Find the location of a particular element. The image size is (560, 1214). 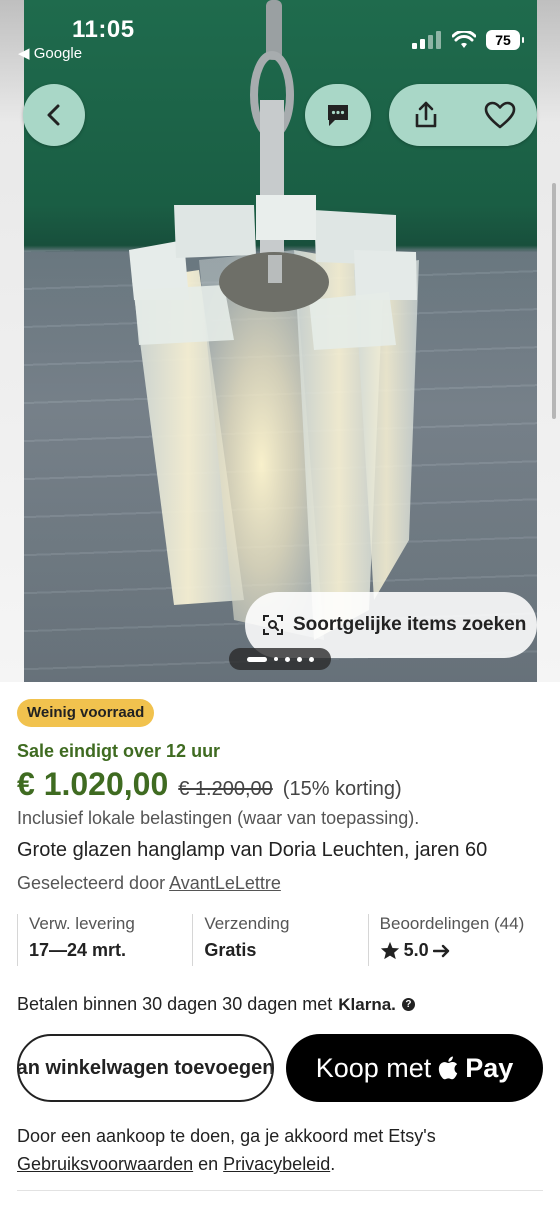

help-icon: ? is located at coordinates (408, 1004).